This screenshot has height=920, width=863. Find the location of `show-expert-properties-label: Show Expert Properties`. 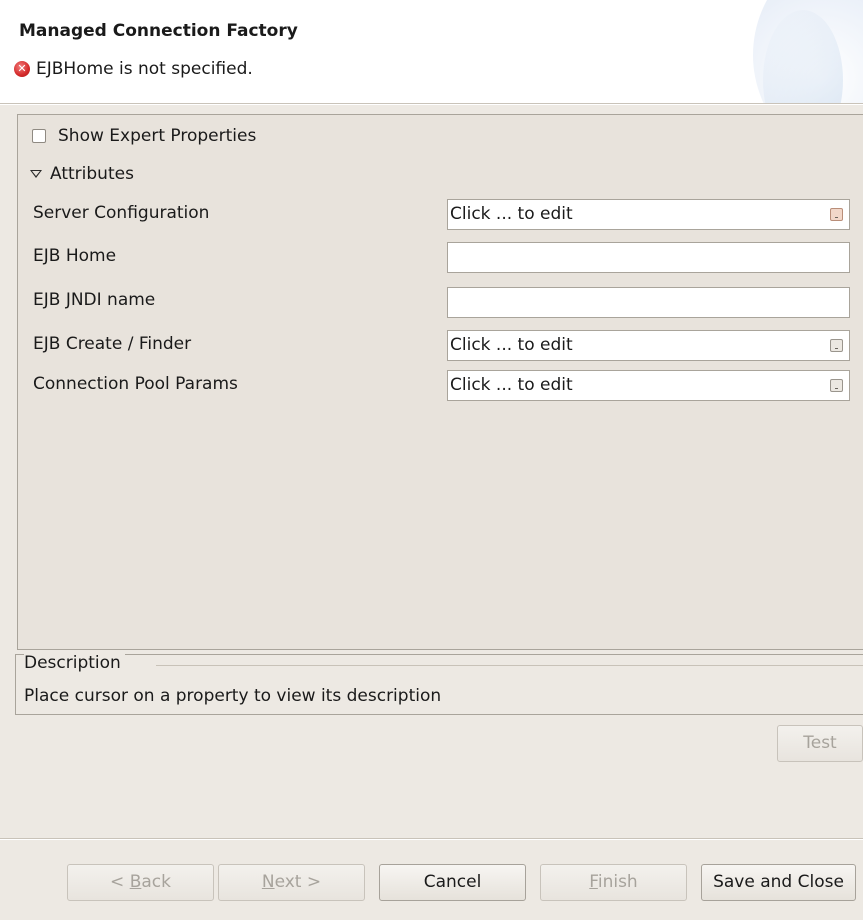

show-expert-properties-label: Show Expert Properties is located at coordinates (157, 136).